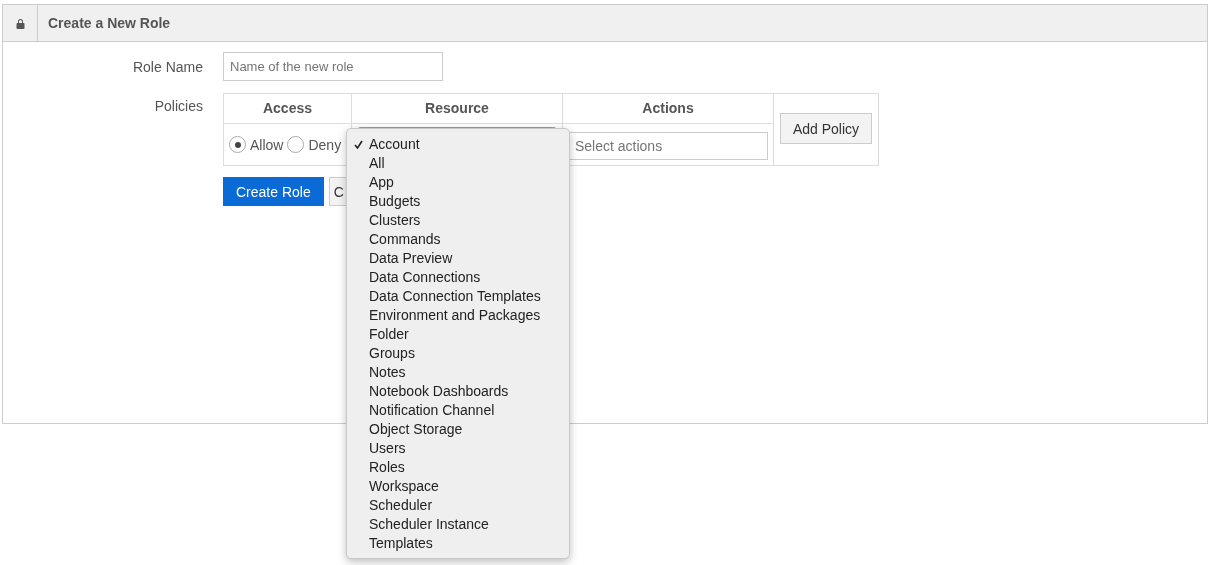  What do you see at coordinates (432, 410) in the screenshot?
I see `menu-item-label: Notification Channel` at bounding box center [432, 410].